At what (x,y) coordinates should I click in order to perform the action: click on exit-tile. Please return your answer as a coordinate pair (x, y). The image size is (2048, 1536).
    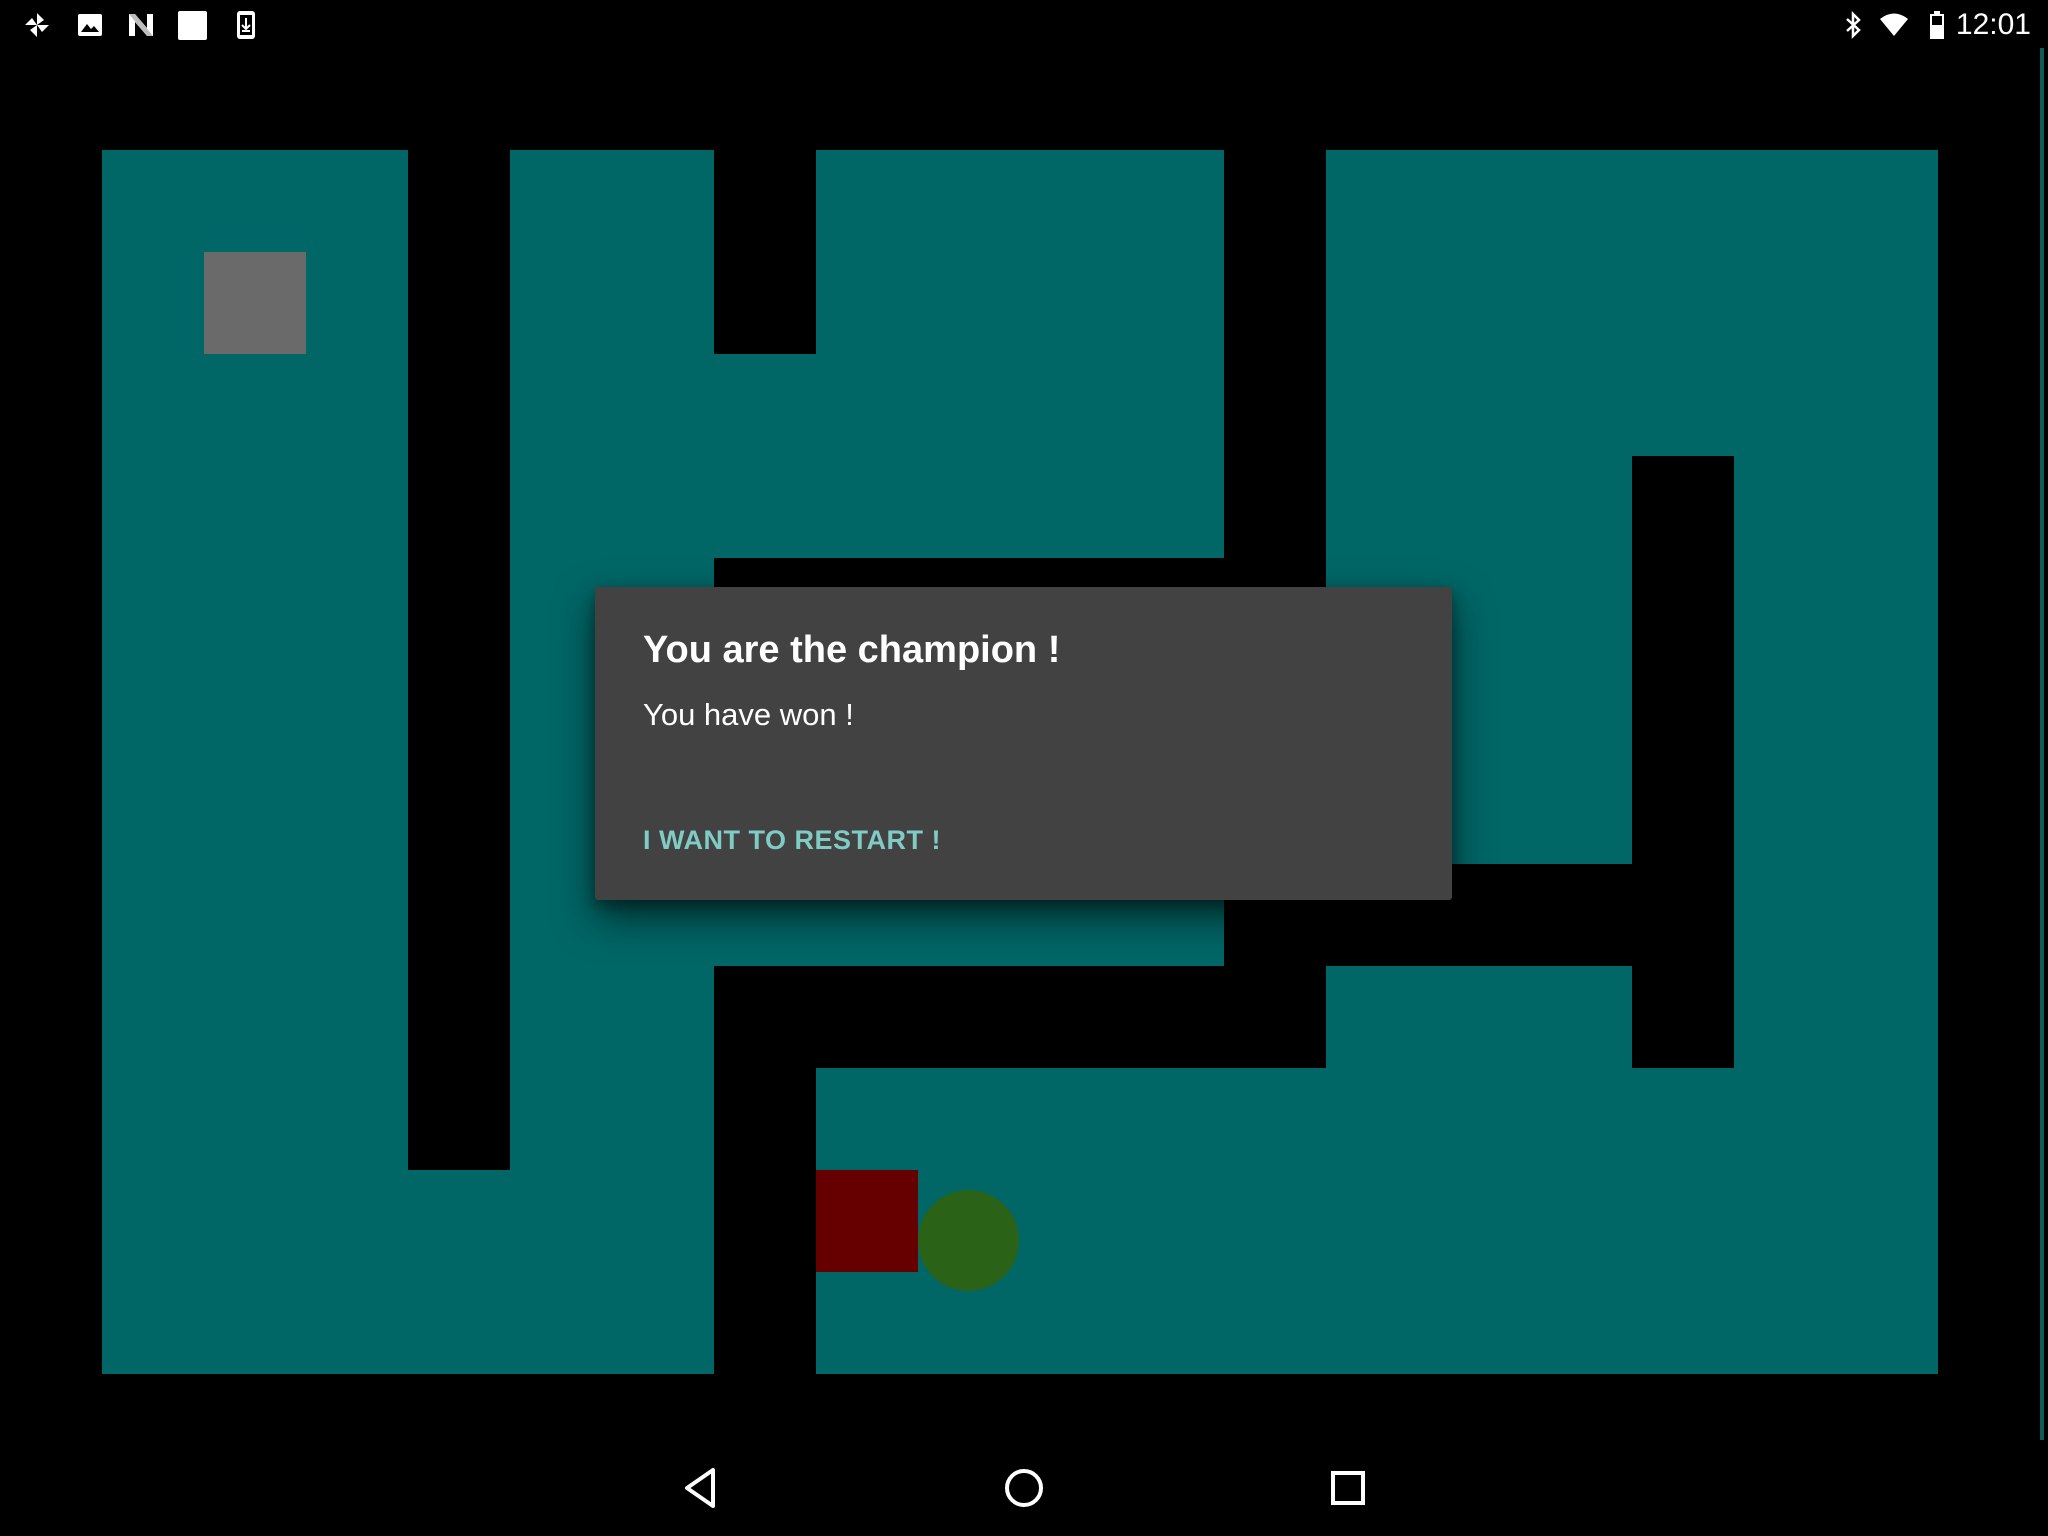
    Looking at the image, I should click on (255, 303).